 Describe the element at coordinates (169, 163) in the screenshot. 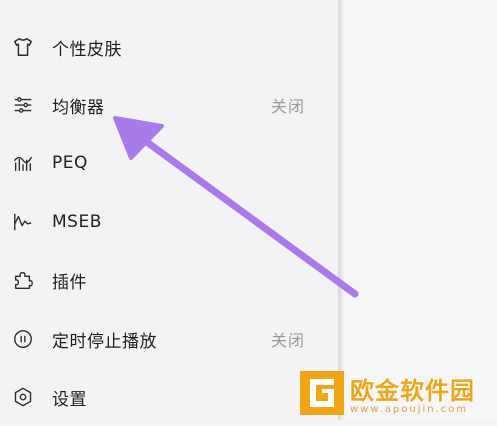

I see `menu-item-peq: PEQ` at that location.